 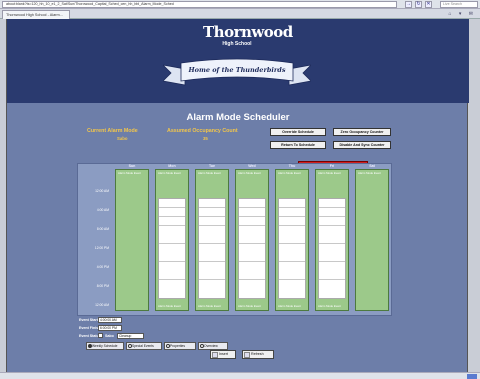 What do you see at coordinates (240, 375) in the screenshot?
I see `browser-status-bar` at bounding box center [240, 375].